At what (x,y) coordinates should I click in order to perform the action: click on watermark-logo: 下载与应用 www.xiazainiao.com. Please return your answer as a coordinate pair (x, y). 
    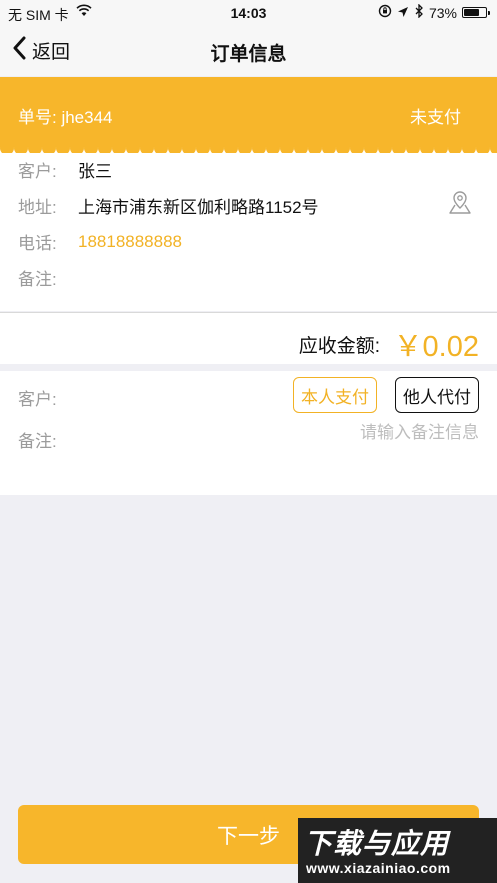
    Looking at the image, I should click on (397, 850).